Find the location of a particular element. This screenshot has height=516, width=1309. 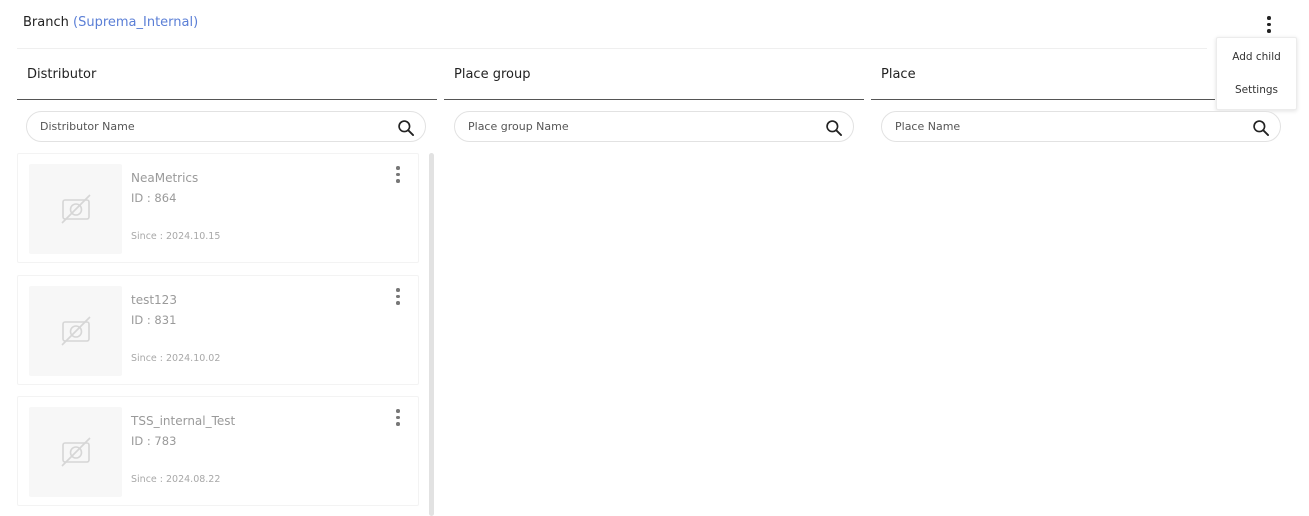

distributor-card: NeaMetrics ID : 864 Since : 2024.10.15 is located at coordinates (218, 208).